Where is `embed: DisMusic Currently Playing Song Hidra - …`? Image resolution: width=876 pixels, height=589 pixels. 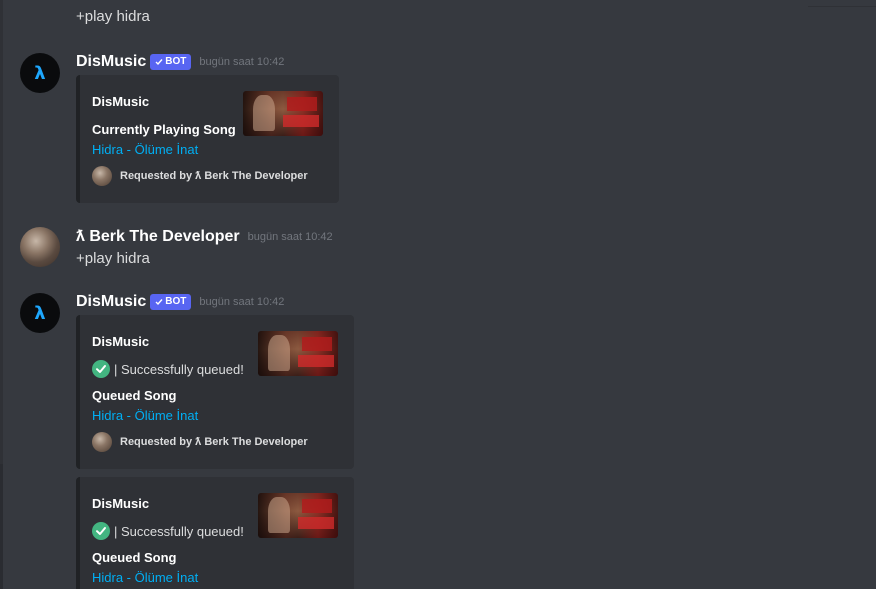
embed: DisMusic Currently Playing Song Hidra - … is located at coordinates (207, 139).